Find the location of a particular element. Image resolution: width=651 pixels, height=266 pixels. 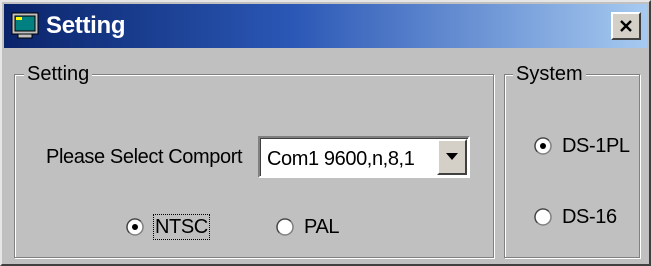

radio-pal: PAL is located at coordinates (308, 227).